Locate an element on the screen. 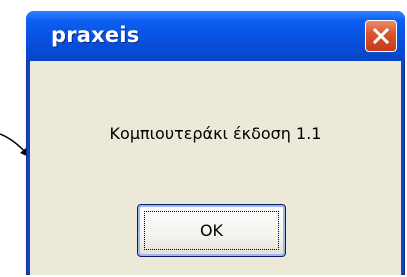  dialog-title: praxeis is located at coordinates (95, 35).